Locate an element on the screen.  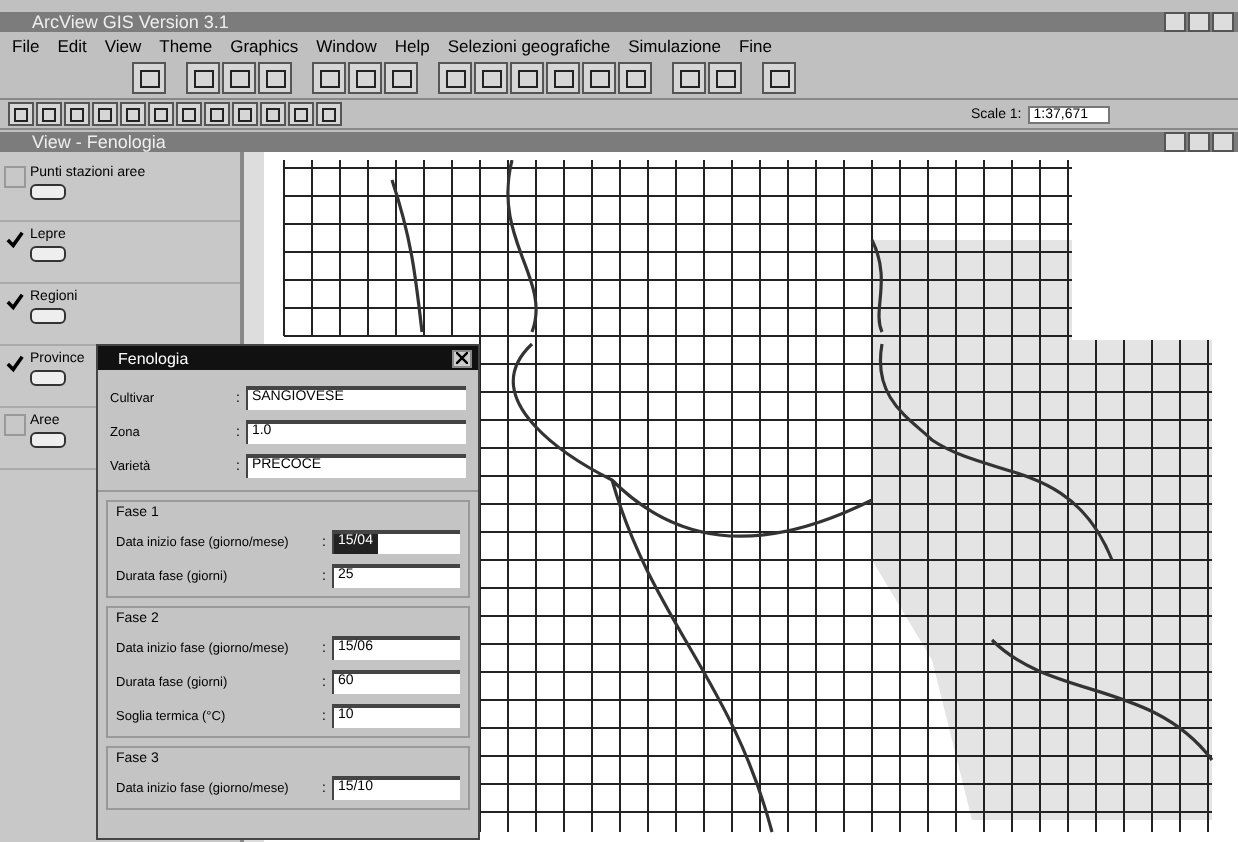
menu-item: Simulazione is located at coordinates (674, 46).